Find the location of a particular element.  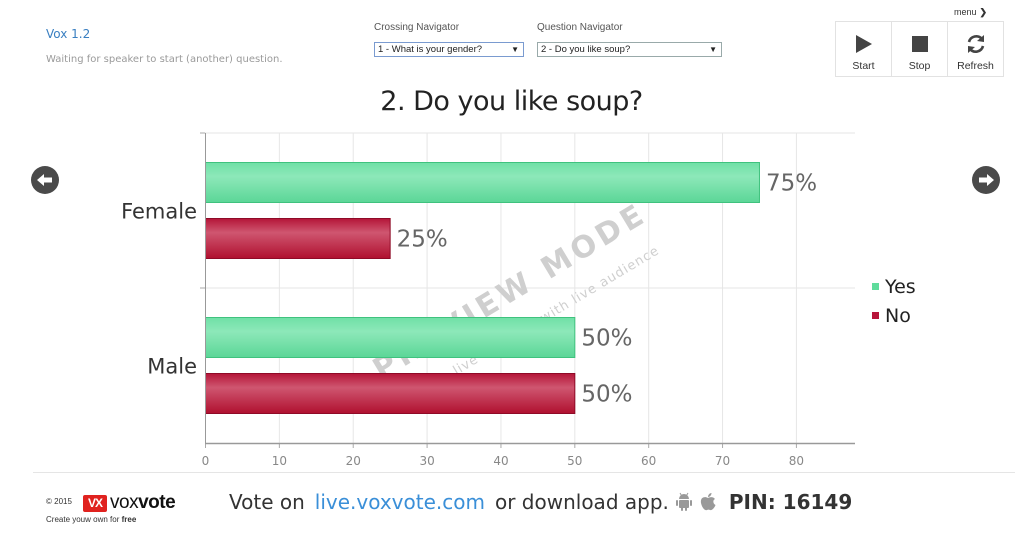

vote-suffix: or download app. is located at coordinates (581, 502).